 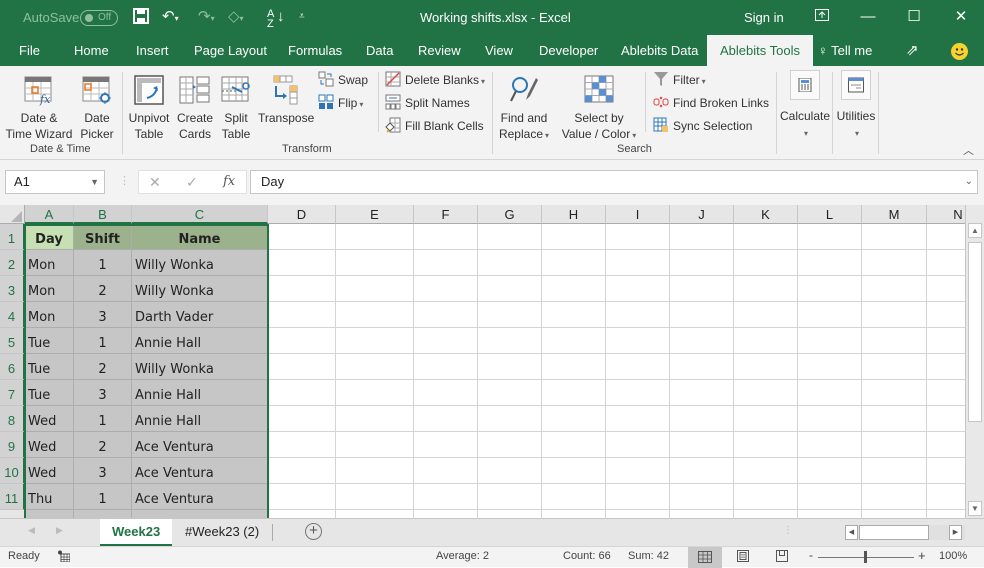 What do you see at coordinates (124, 180) in the screenshot?
I see `formula-bar-grip-icon: ⋮` at bounding box center [124, 180].